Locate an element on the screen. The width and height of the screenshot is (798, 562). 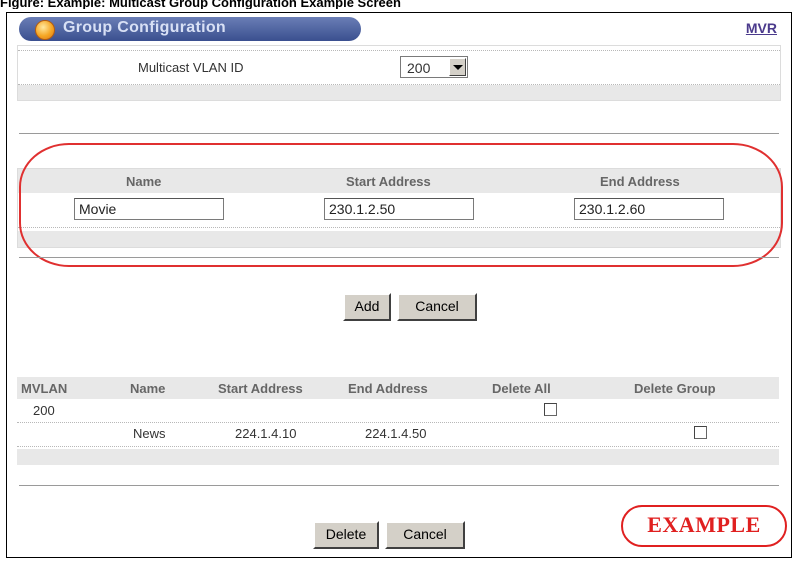
vlan-panel: Multicast VLAN ID 200 is located at coordinates (399, 73).